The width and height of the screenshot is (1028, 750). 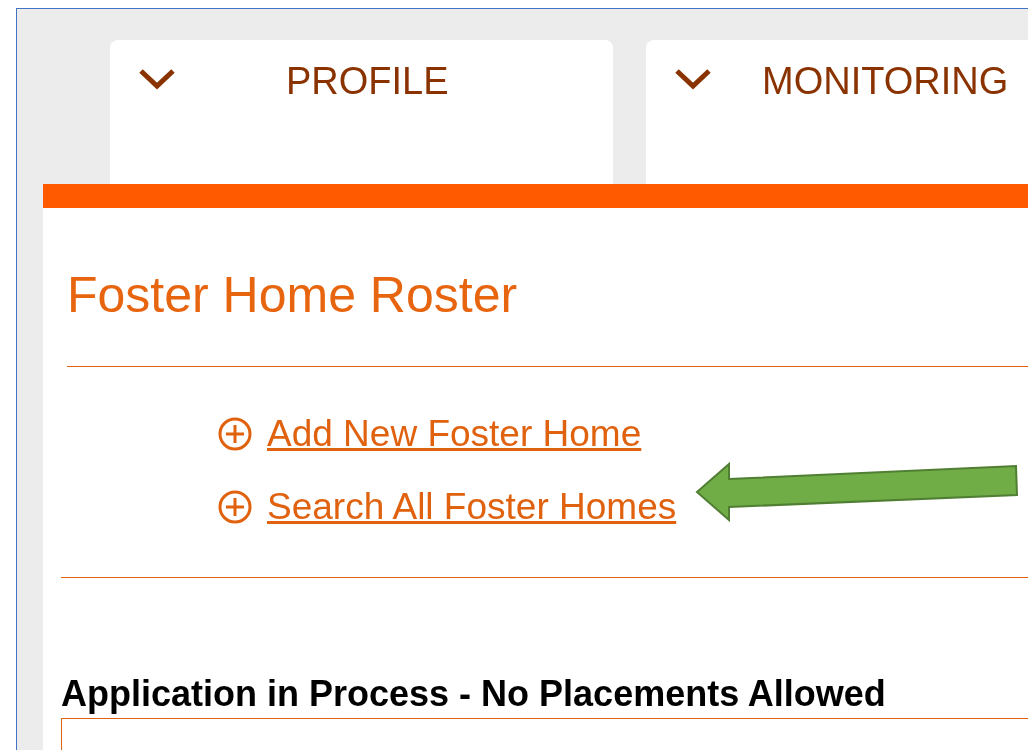 What do you see at coordinates (293, 295) in the screenshot?
I see `section-title: Foster Home Roster` at bounding box center [293, 295].